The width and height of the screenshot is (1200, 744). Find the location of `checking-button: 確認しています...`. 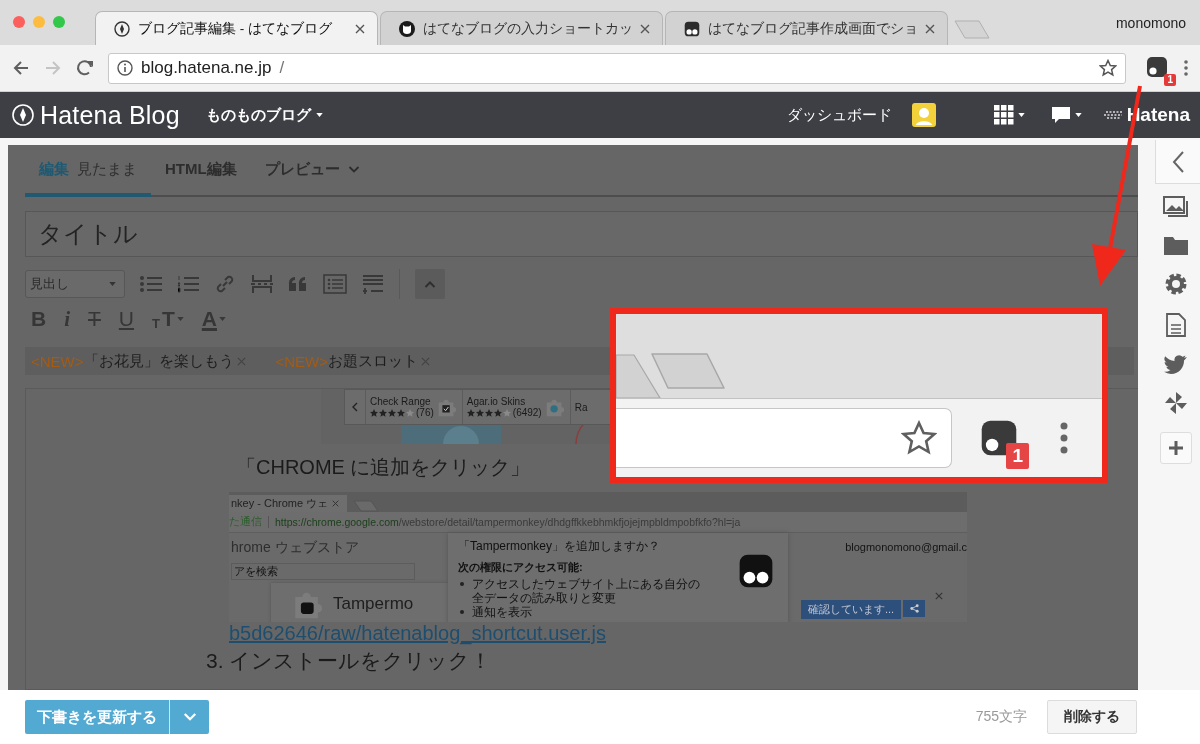

checking-button: 確認しています... is located at coordinates (851, 609).